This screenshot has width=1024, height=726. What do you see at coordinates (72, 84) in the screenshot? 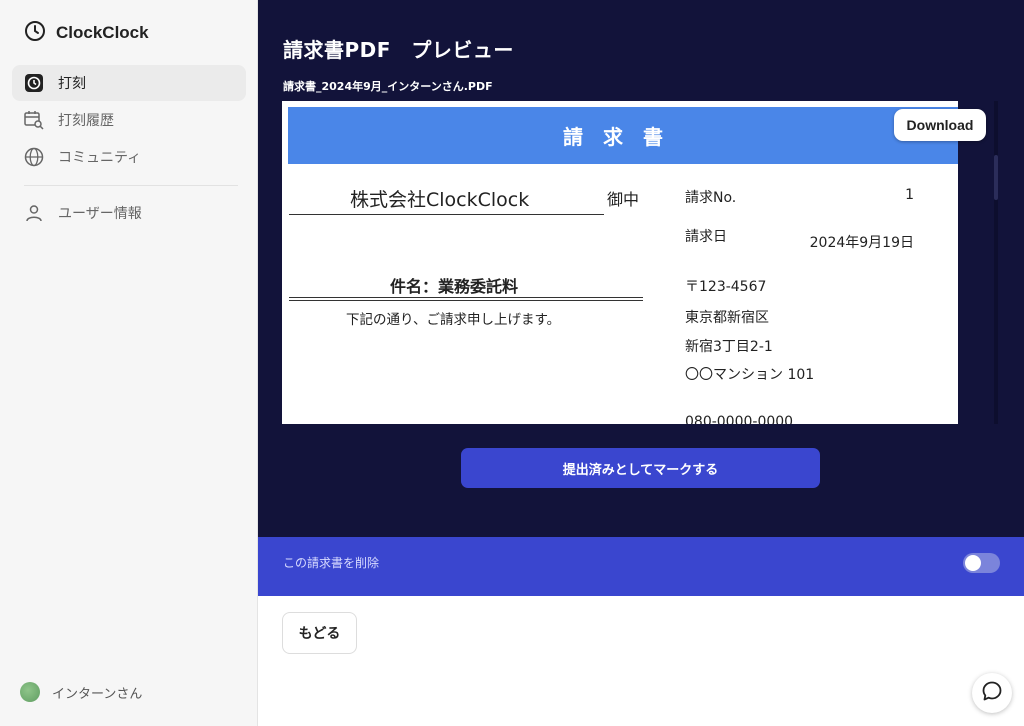
I see `sidebar-item-label: 打刻` at bounding box center [72, 84].